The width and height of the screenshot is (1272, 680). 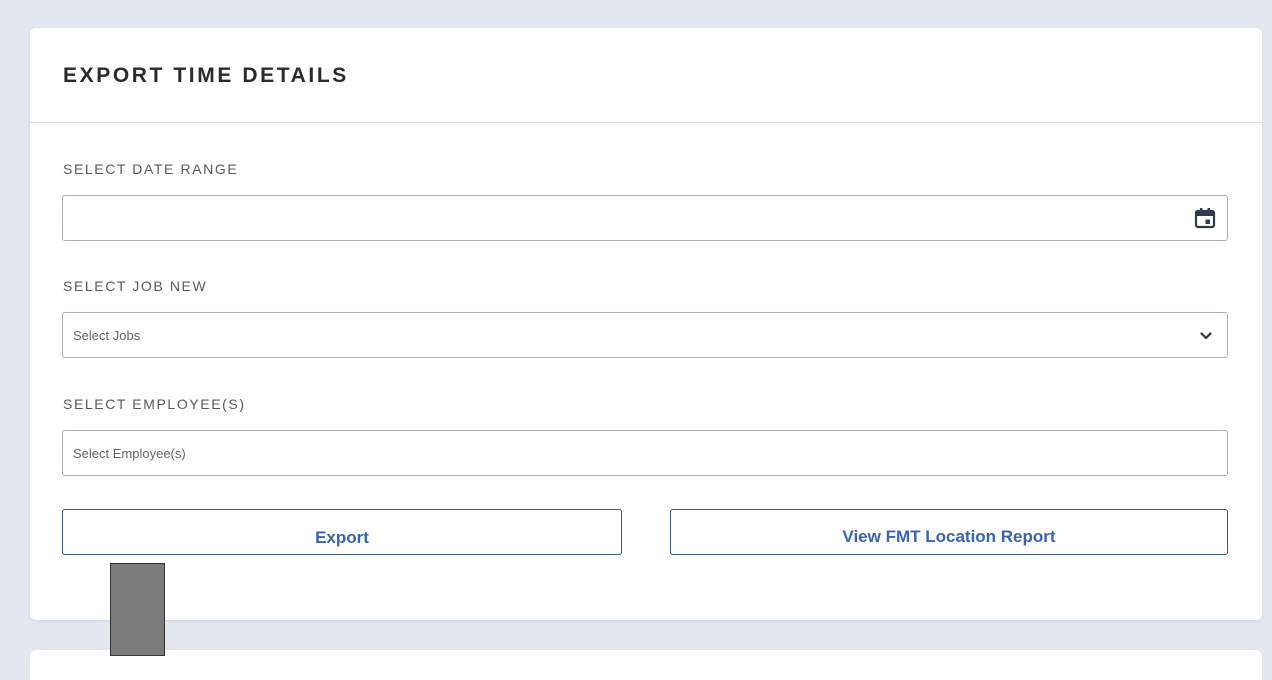 I want to click on job-label: SELECT JOB NEW, so click(x=135, y=286).